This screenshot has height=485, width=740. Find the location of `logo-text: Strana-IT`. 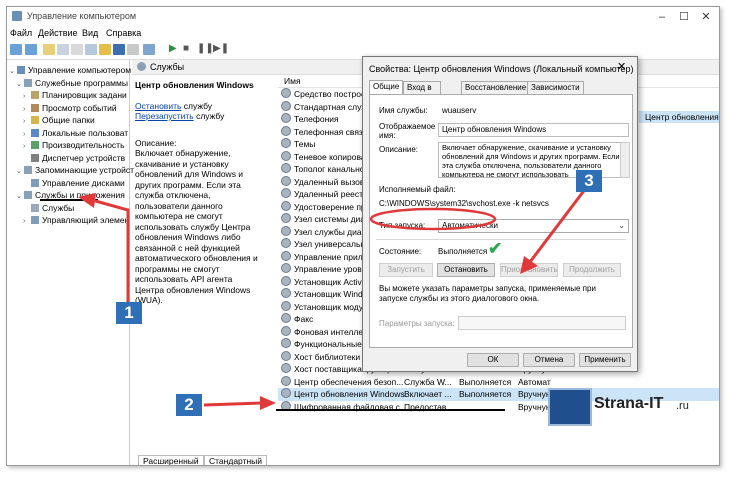

logo-text: Strana-IT is located at coordinates (629, 403).